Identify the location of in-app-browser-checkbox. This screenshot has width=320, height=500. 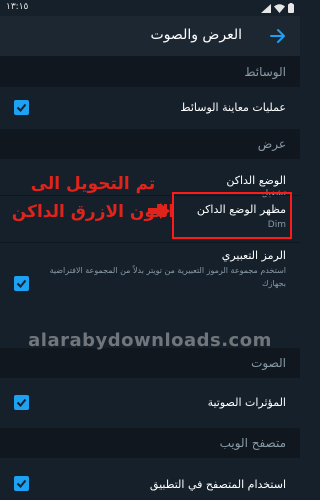
(21, 483).